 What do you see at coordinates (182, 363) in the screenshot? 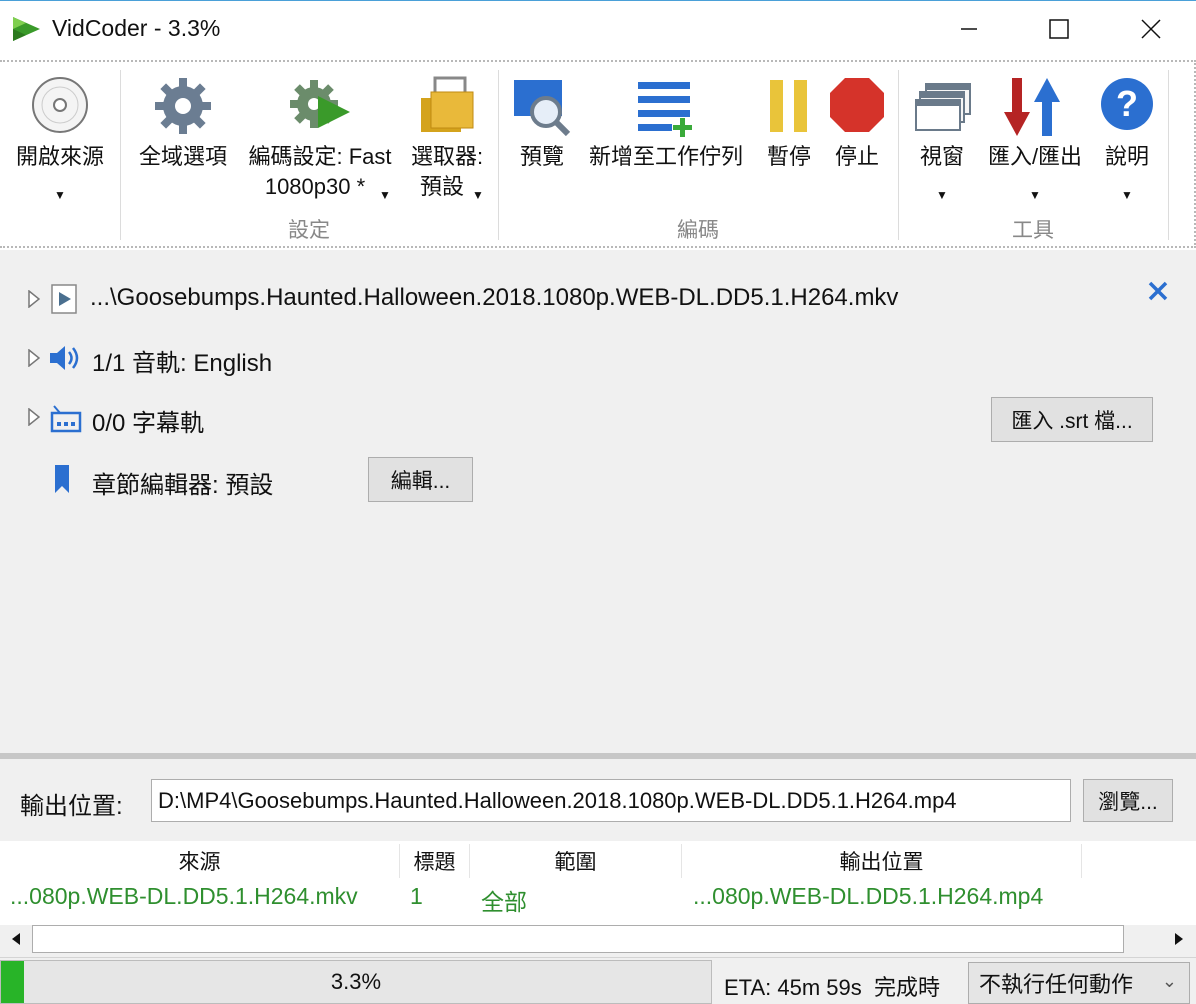
I see `audio-track-summary: 1/1 音軌: English` at bounding box center [182, 363].